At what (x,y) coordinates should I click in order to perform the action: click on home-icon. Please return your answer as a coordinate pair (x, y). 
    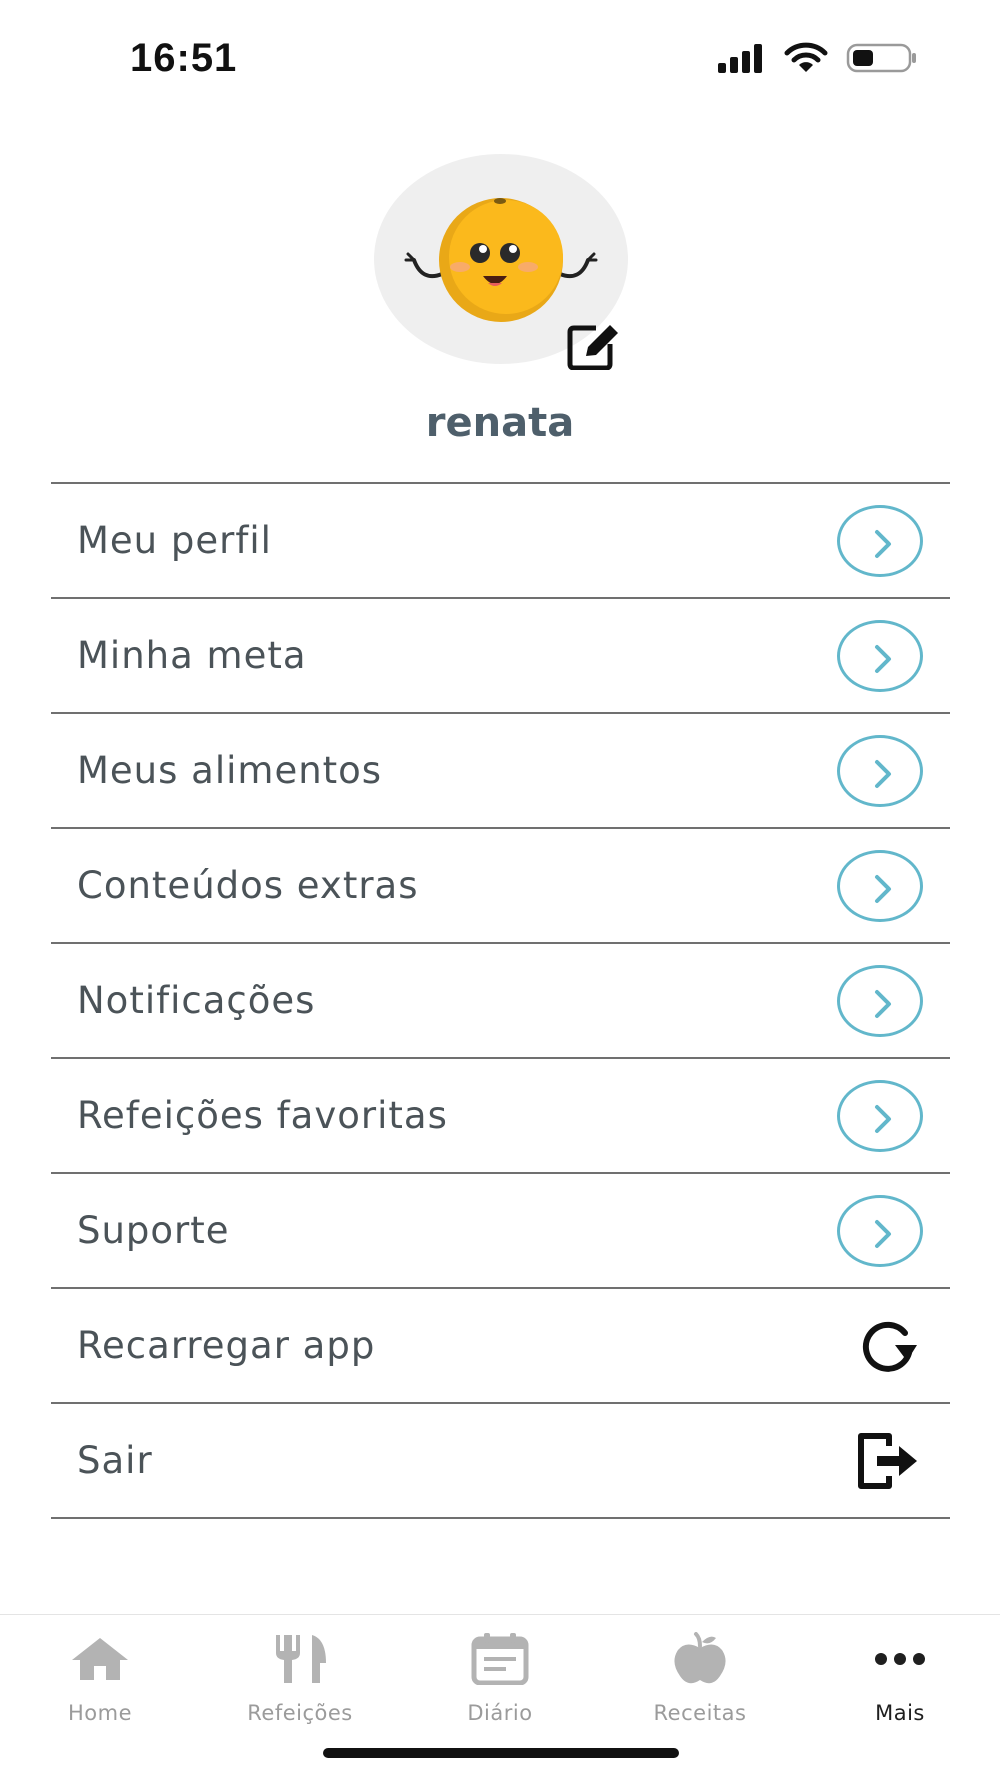
    Looking at the image, I should click on (100, 1659).